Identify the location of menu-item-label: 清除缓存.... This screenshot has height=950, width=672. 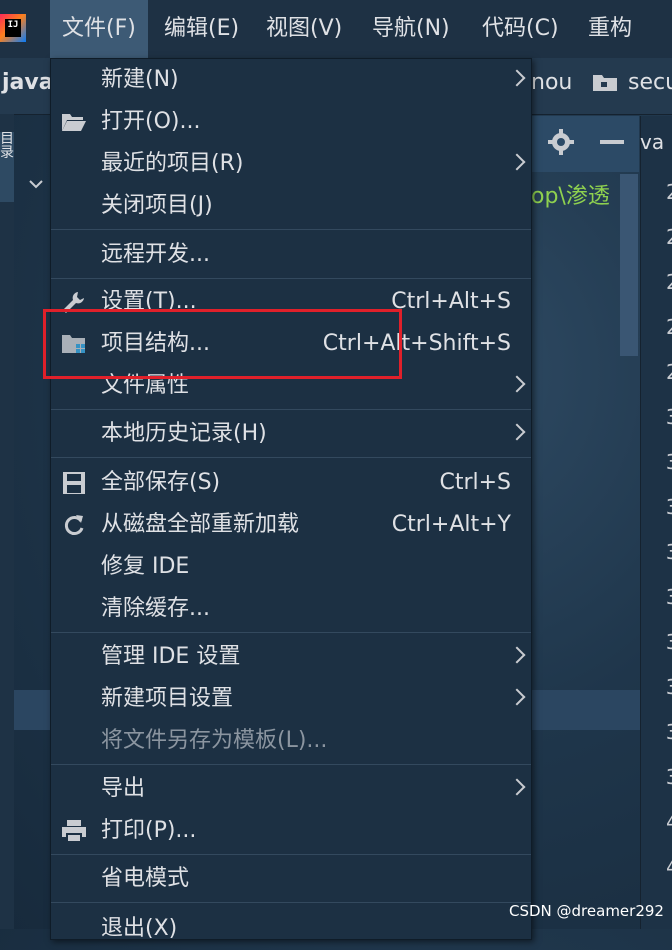
(155, 608).